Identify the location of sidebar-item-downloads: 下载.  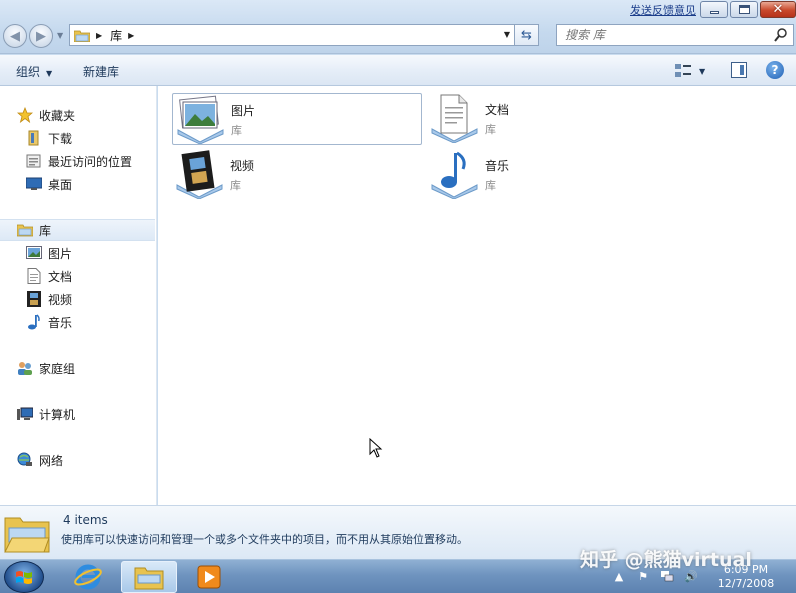
(77, 138).